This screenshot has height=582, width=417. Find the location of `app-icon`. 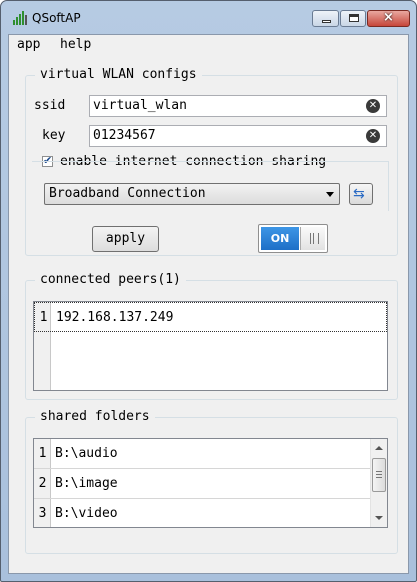

app-icon is located at coordinates (20, 18).